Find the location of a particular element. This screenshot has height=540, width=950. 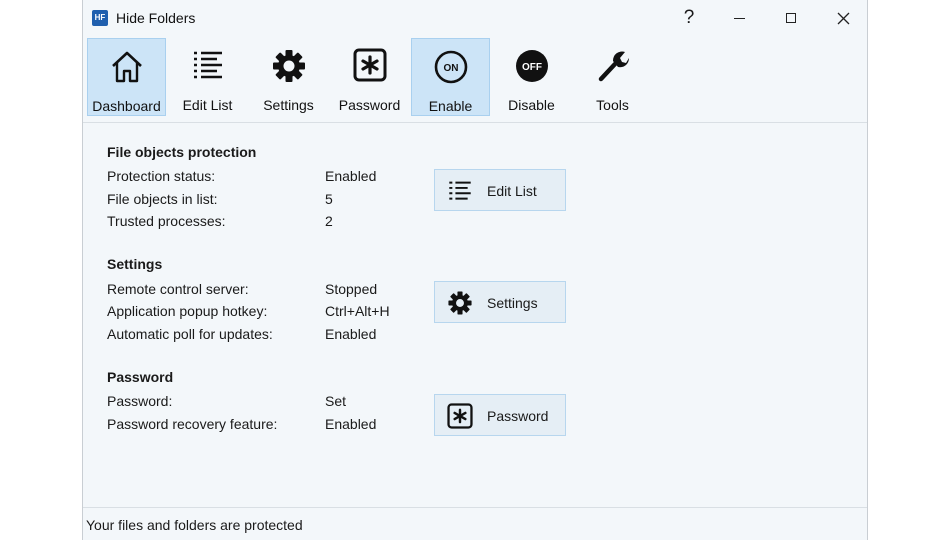

tool-settings: Settings is located at coordinates (288, 77).